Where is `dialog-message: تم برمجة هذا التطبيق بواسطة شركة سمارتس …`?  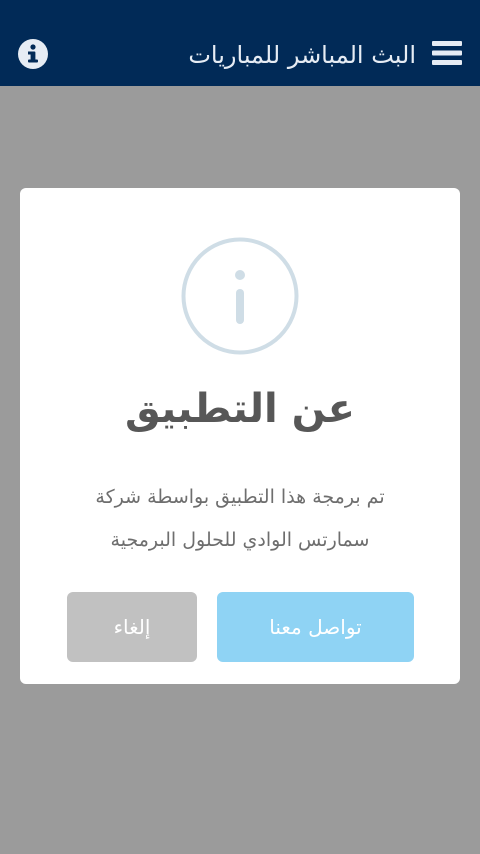
dialog-message: تم برمجة هذا التطبيق بواسطة شركة سمارتس … is located at coordinates (240, 519).